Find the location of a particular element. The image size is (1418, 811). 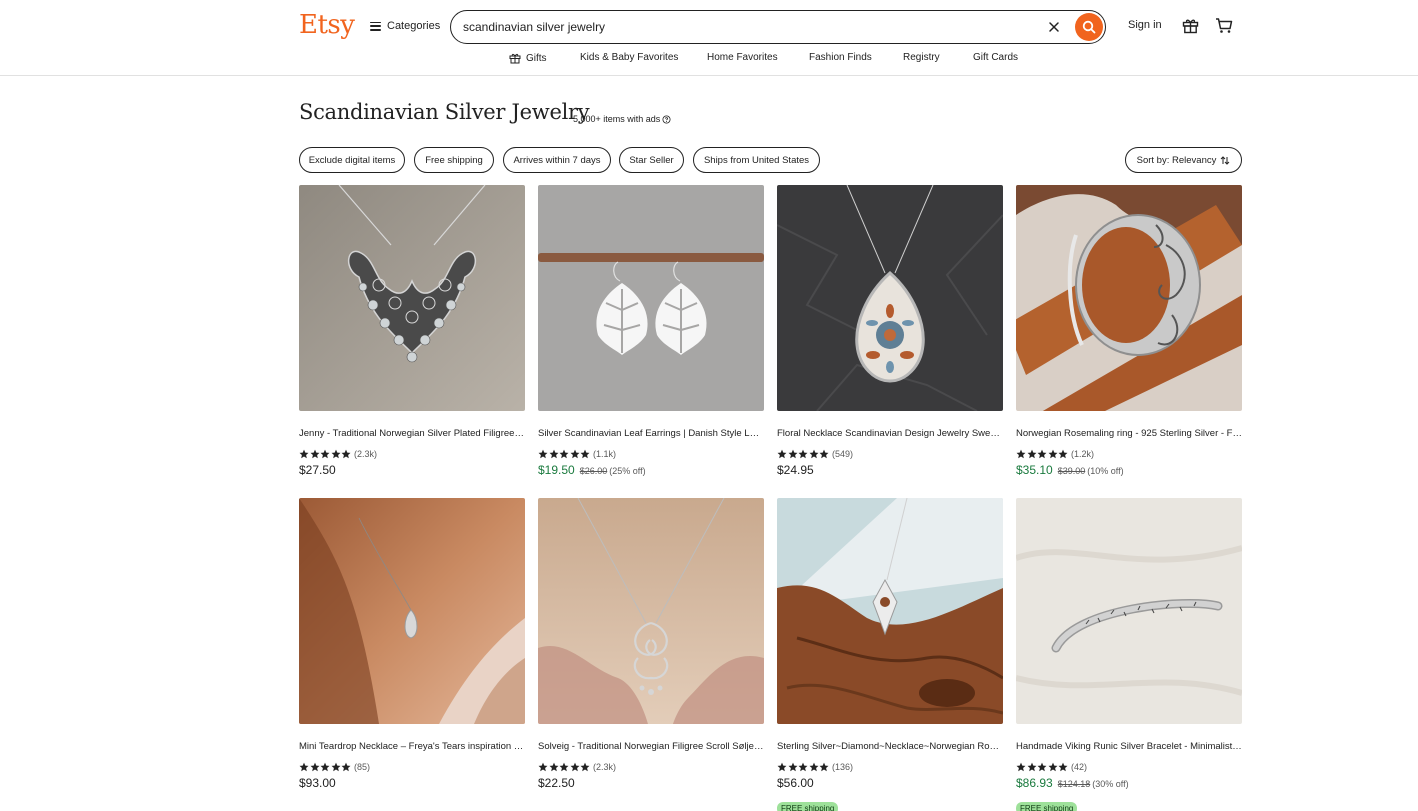

search-button is located at coordinates (1089, 27).